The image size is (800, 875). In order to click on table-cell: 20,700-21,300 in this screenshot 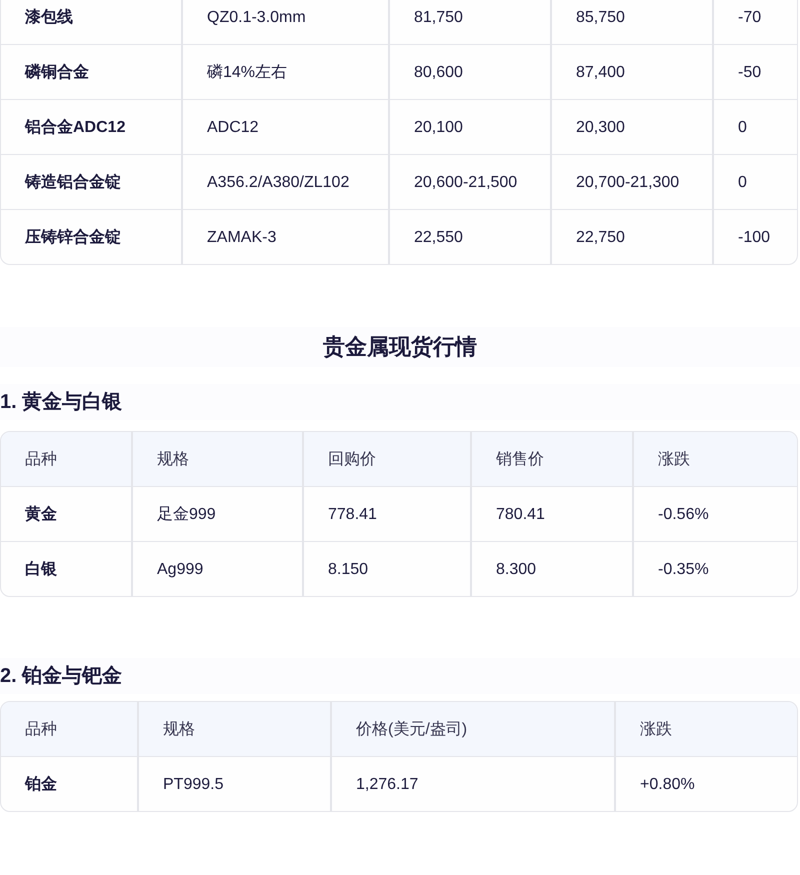, I will do `click(632, 182)`.